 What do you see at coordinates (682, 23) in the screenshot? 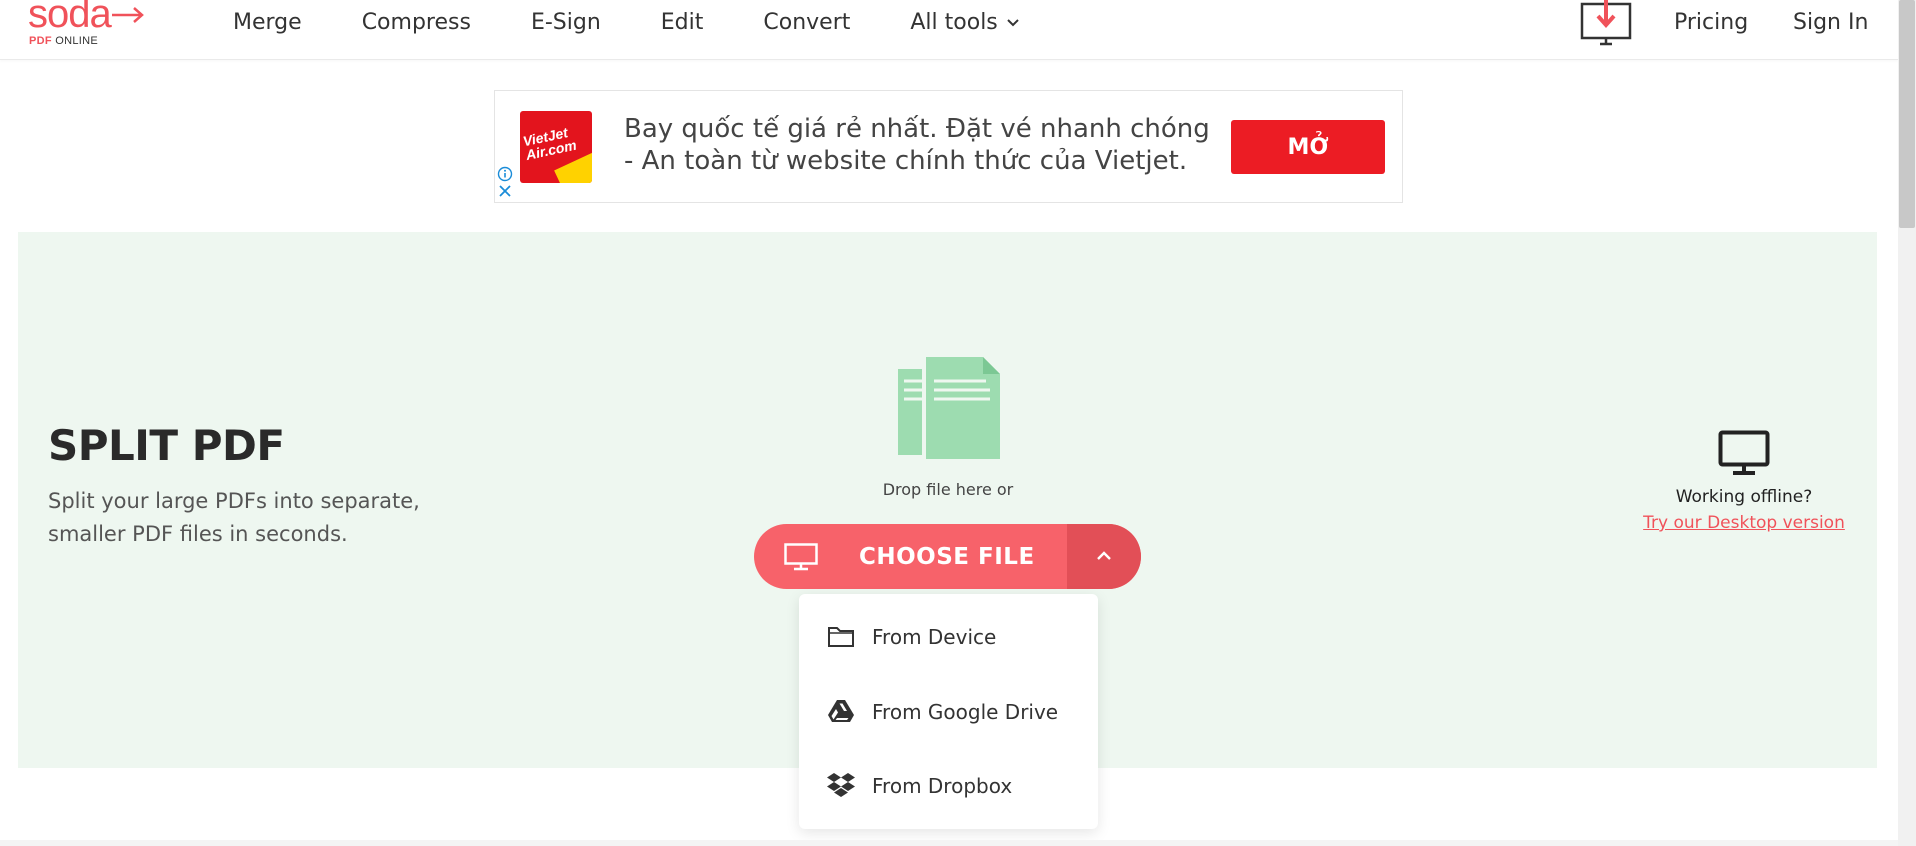
I see `nav-edit: Edit` at bounding box center [682, 23].